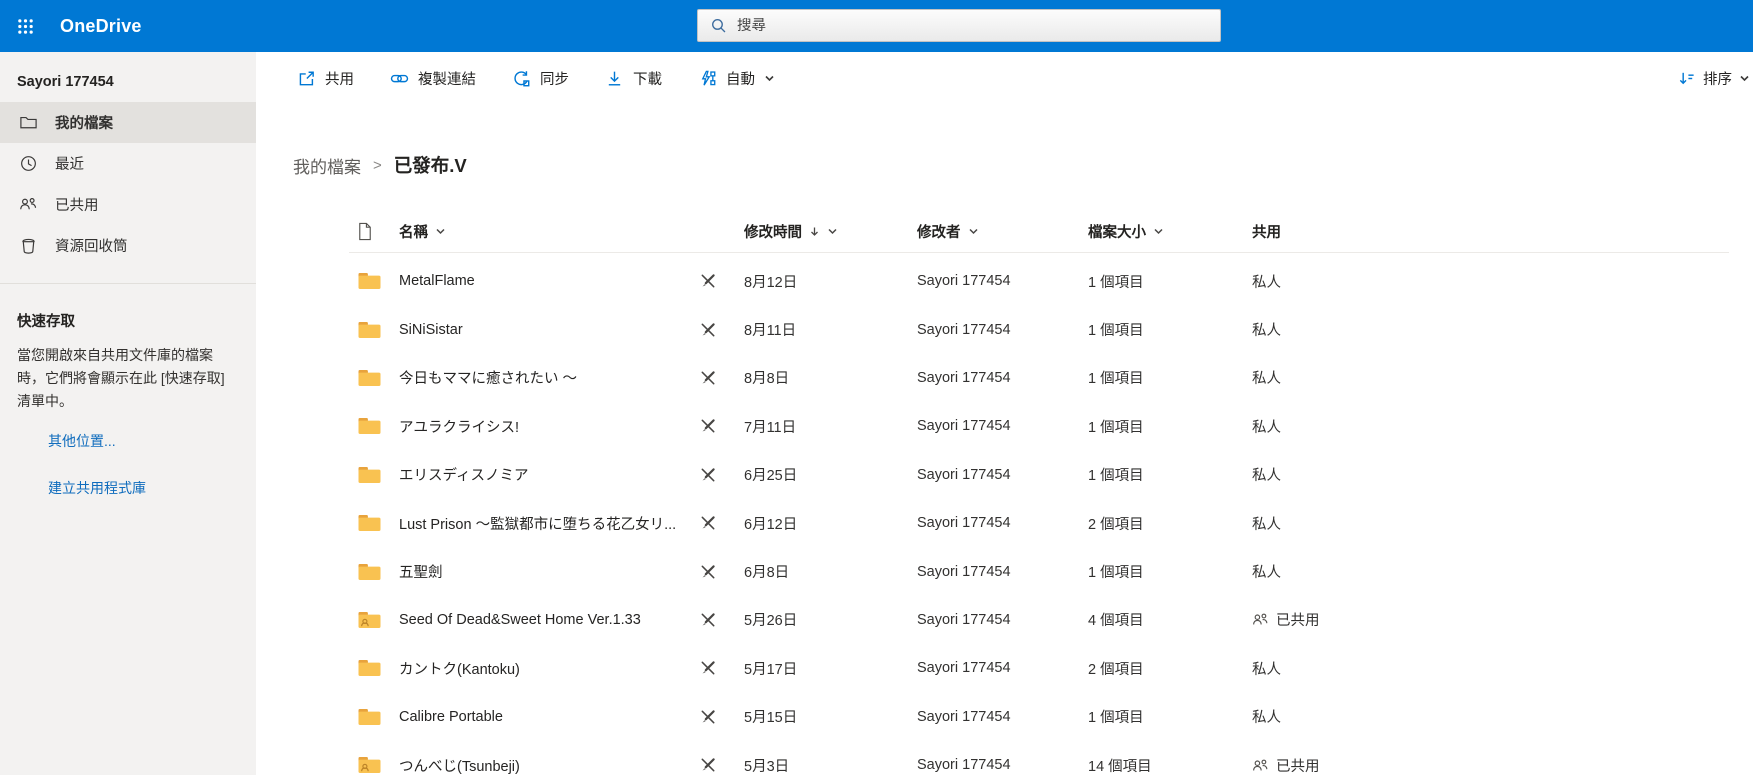  I want to click on file-name: つんべじ(Tsunbeji), so click(541, 765).